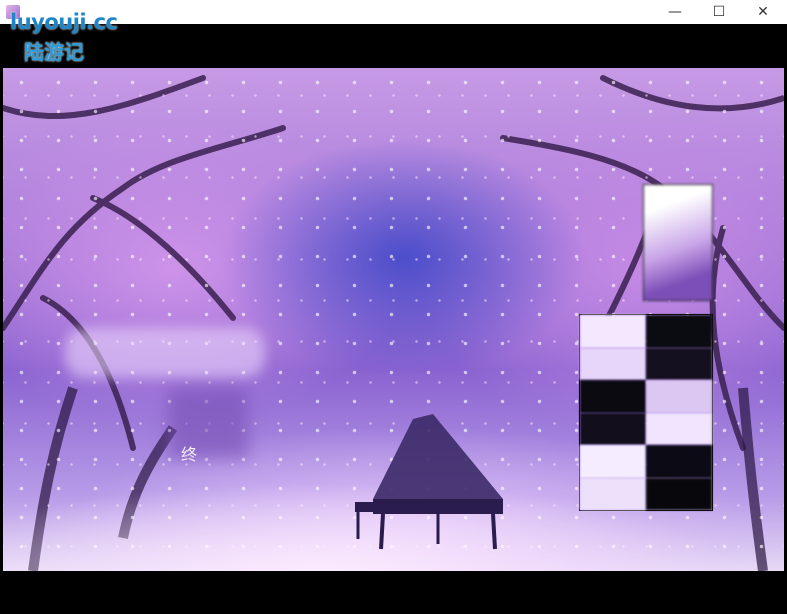 The height and width of the screenshot is (614, 787). Describe the element at coordinates (208, 423) in the screenshot. I see `blurred-character-left` at that location.